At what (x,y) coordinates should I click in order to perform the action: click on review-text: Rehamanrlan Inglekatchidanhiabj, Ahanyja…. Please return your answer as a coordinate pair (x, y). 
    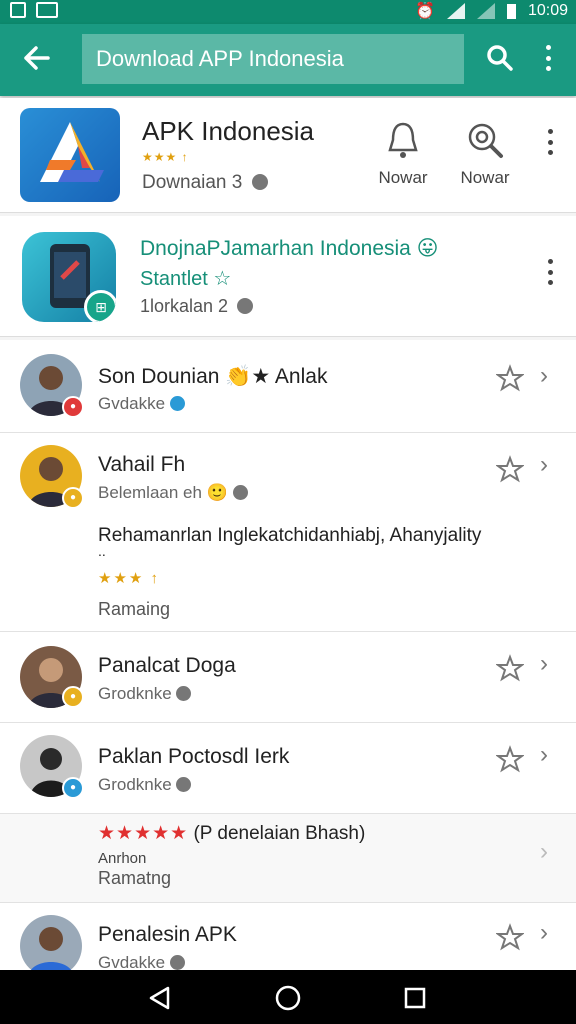
    Looking at the image, I should click on (290, 535).